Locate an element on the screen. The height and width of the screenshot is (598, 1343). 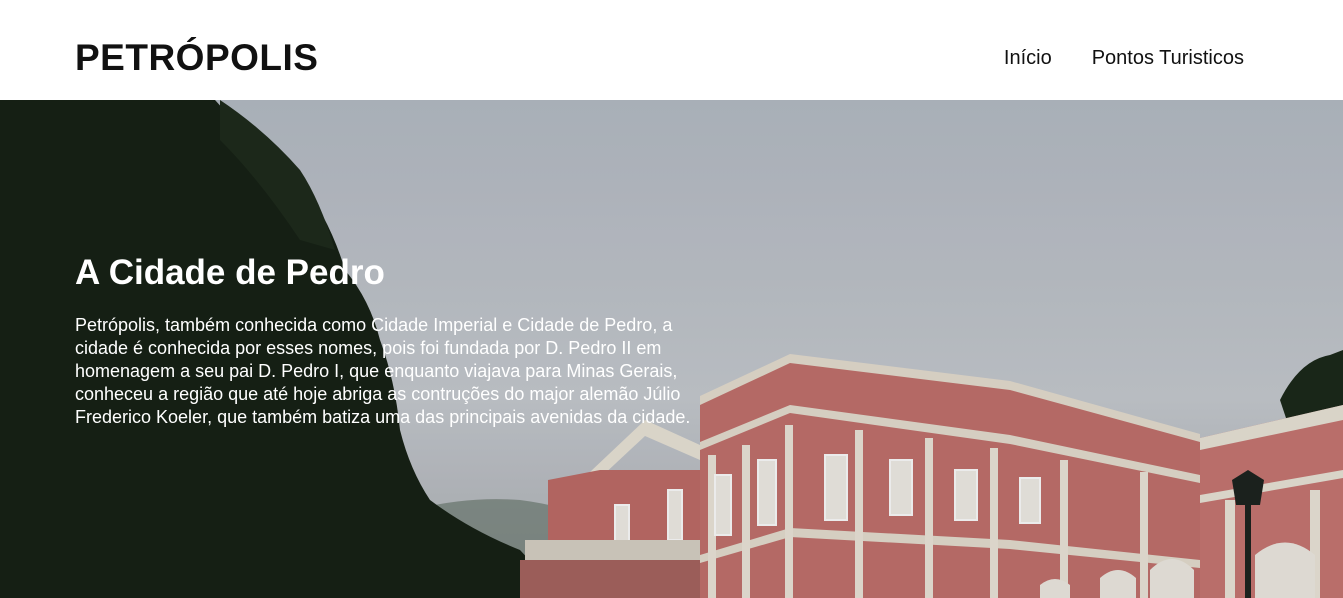
main-nav: Início Pontos Turisticos is located at coordinates (1124, 58).